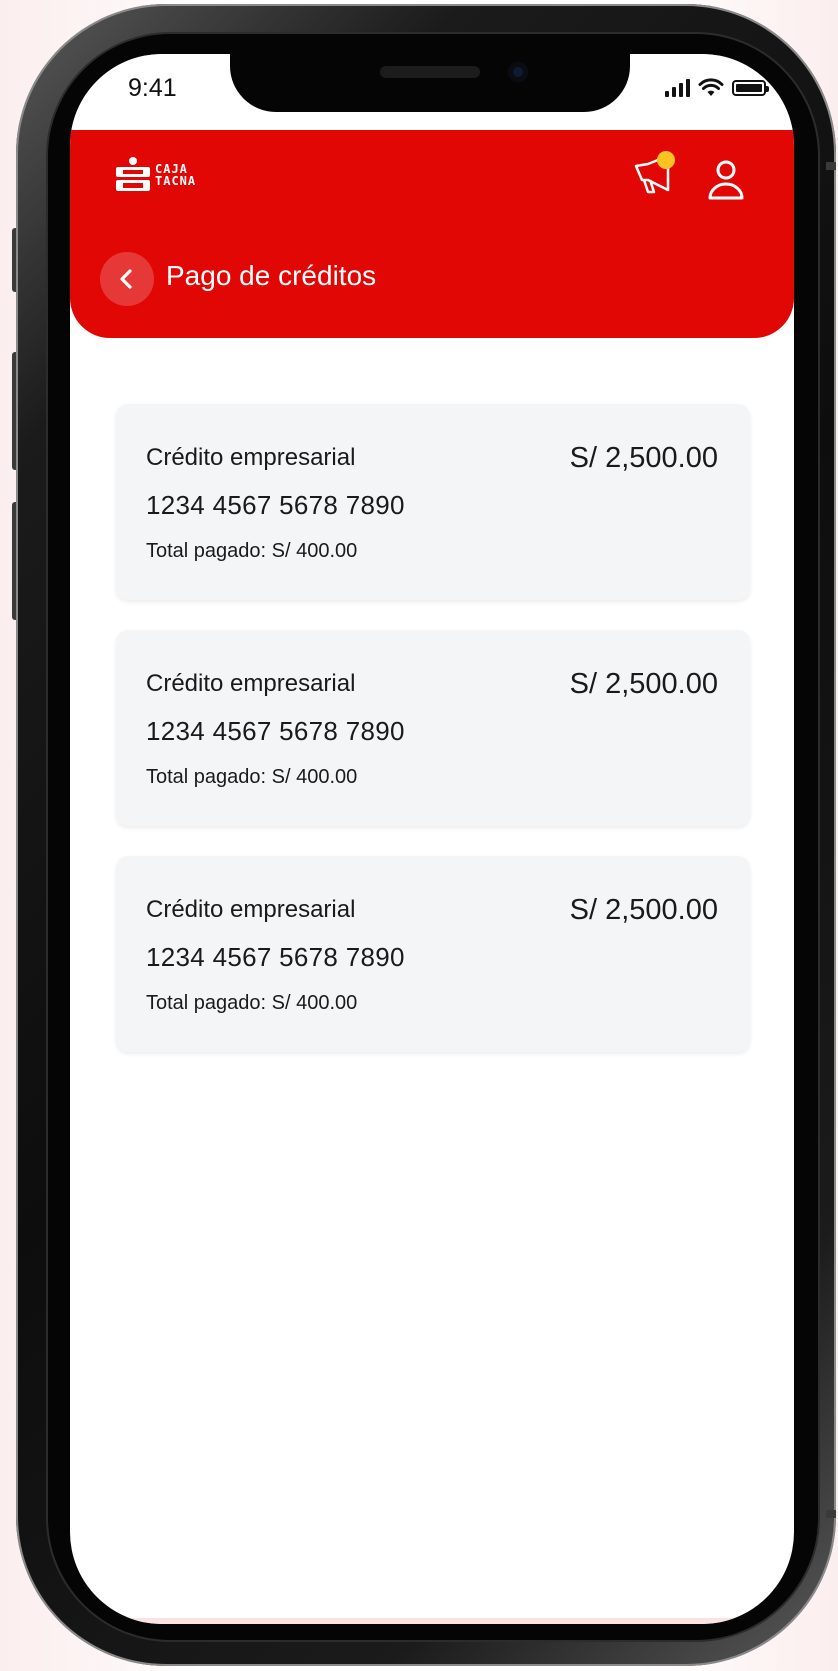  What do you see at coordinates (271, 275) in the screenshot?
I see `page-title: Pago de créditos` at bounding box center [271, 275].